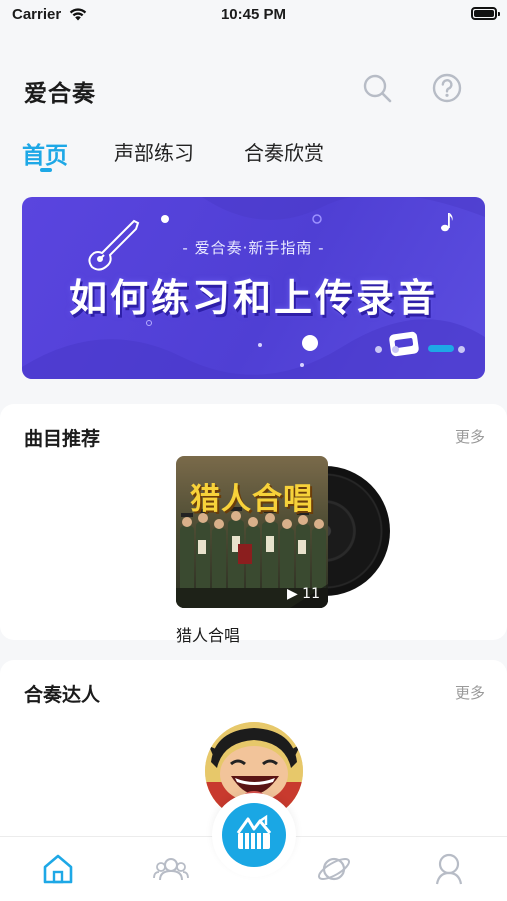 This screenshot has height=901, width=507. Describe the element at coordinates (208, 634) in the screenshot. I see `song-title: 猎人合唱` at that location.